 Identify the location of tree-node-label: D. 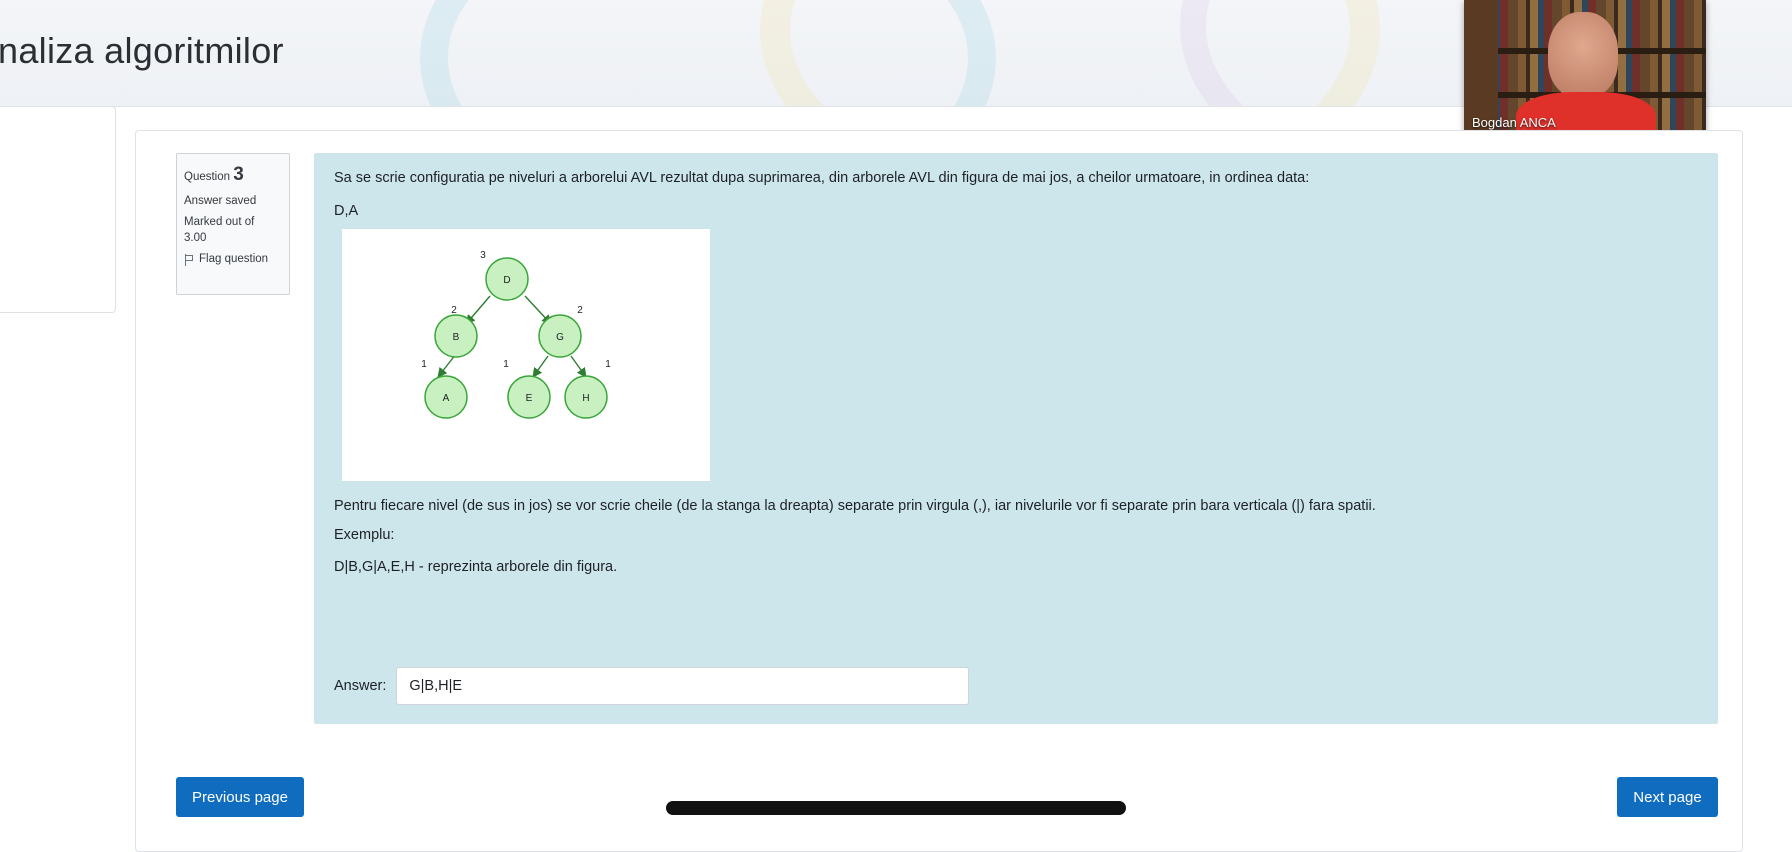
(506, 280).